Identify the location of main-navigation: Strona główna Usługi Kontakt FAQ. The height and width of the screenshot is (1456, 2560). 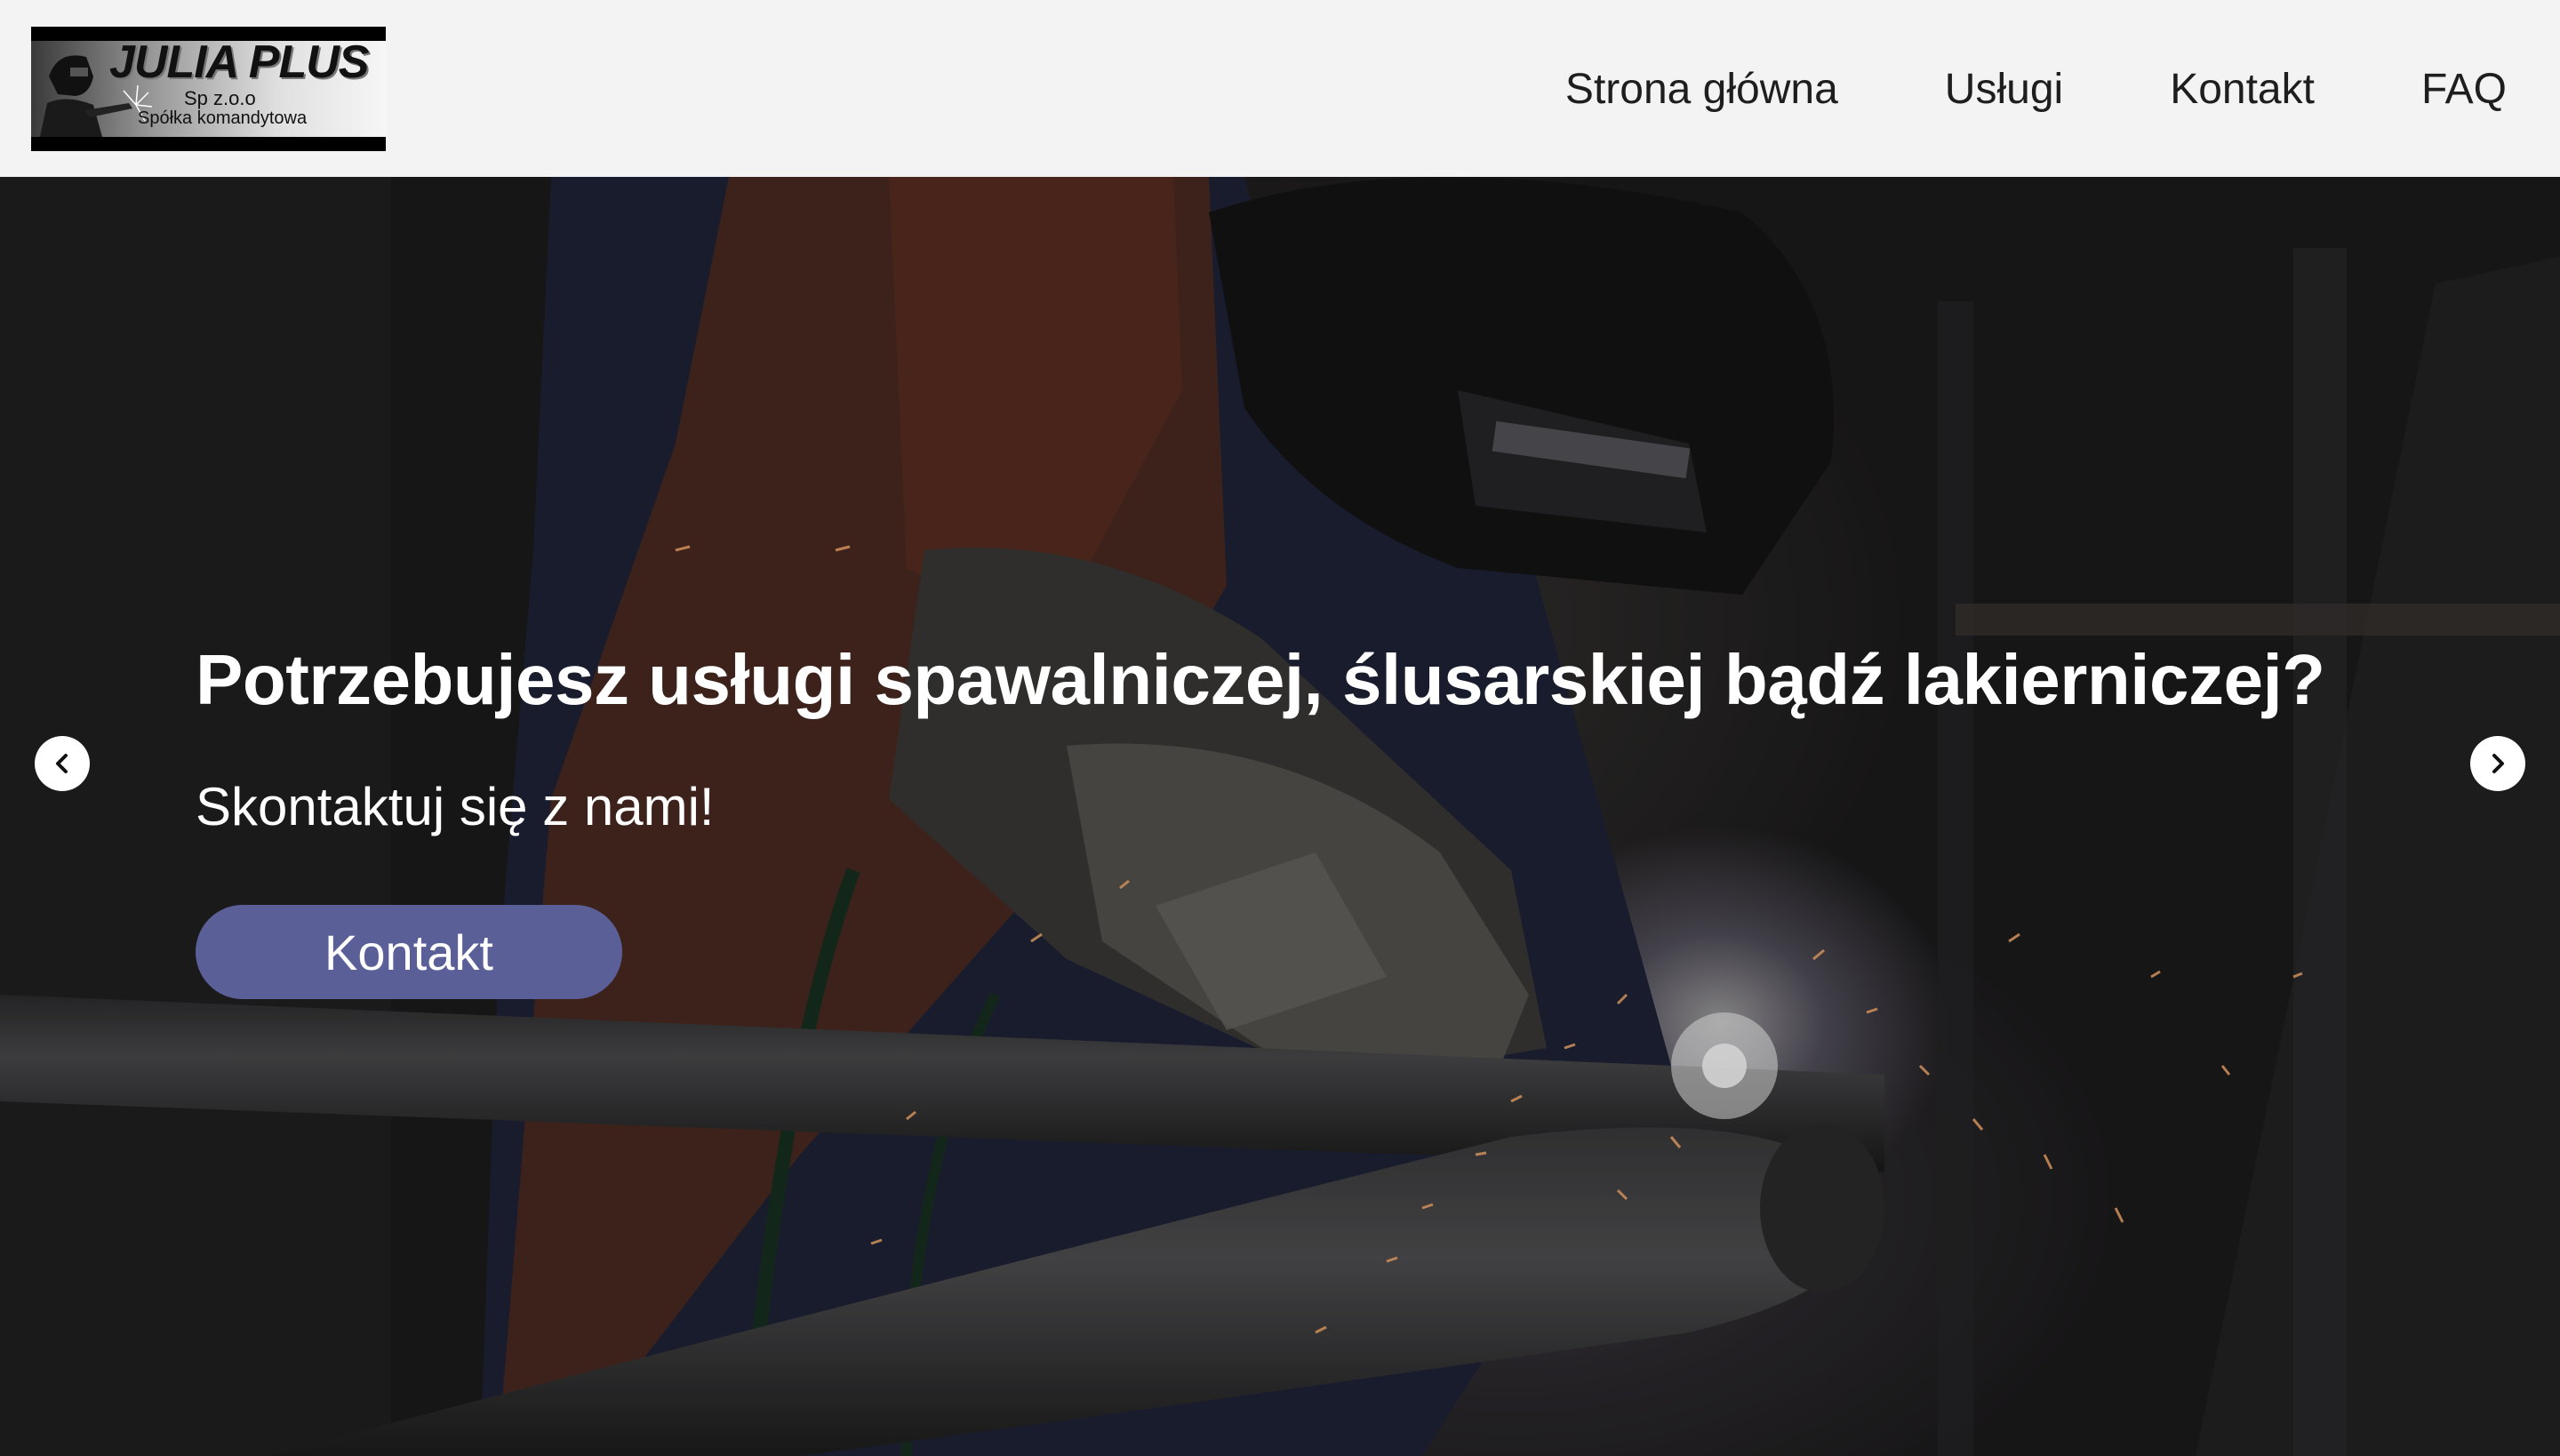
(2036, 89).